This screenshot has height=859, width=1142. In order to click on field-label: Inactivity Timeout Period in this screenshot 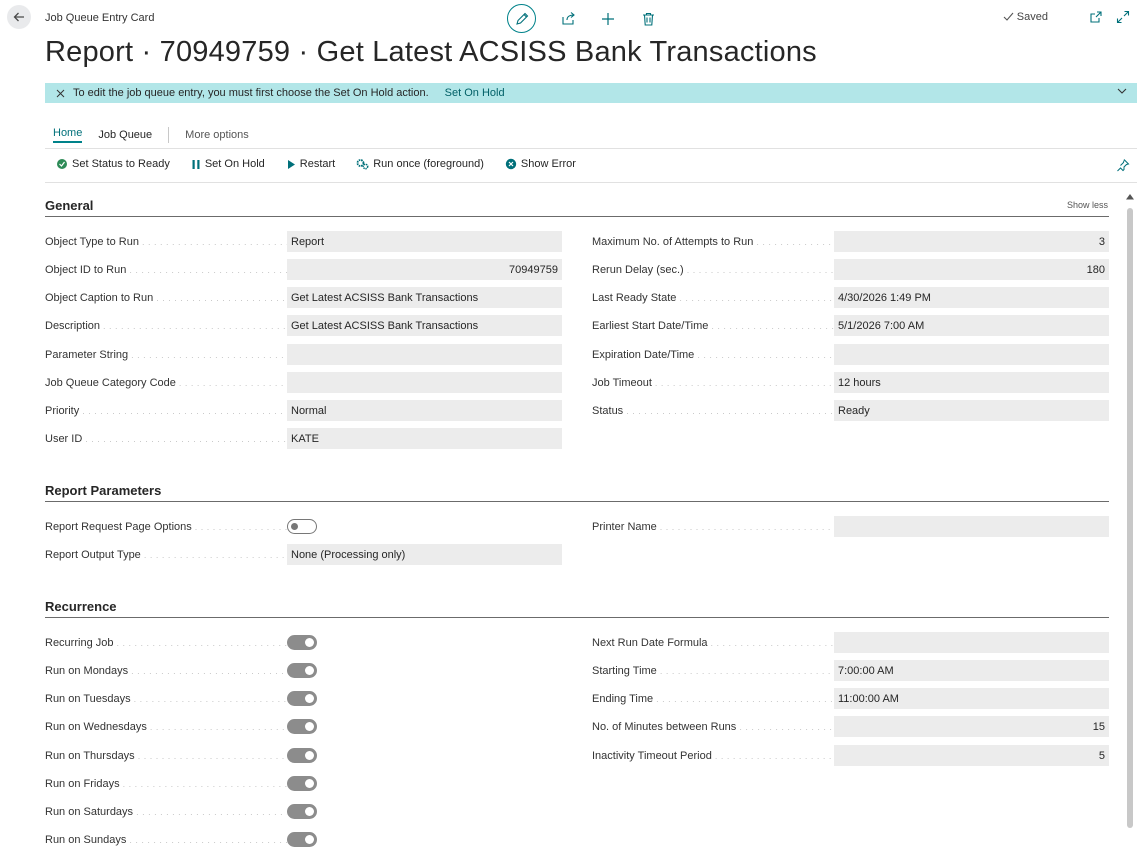, I will do `click(713, 756)`.